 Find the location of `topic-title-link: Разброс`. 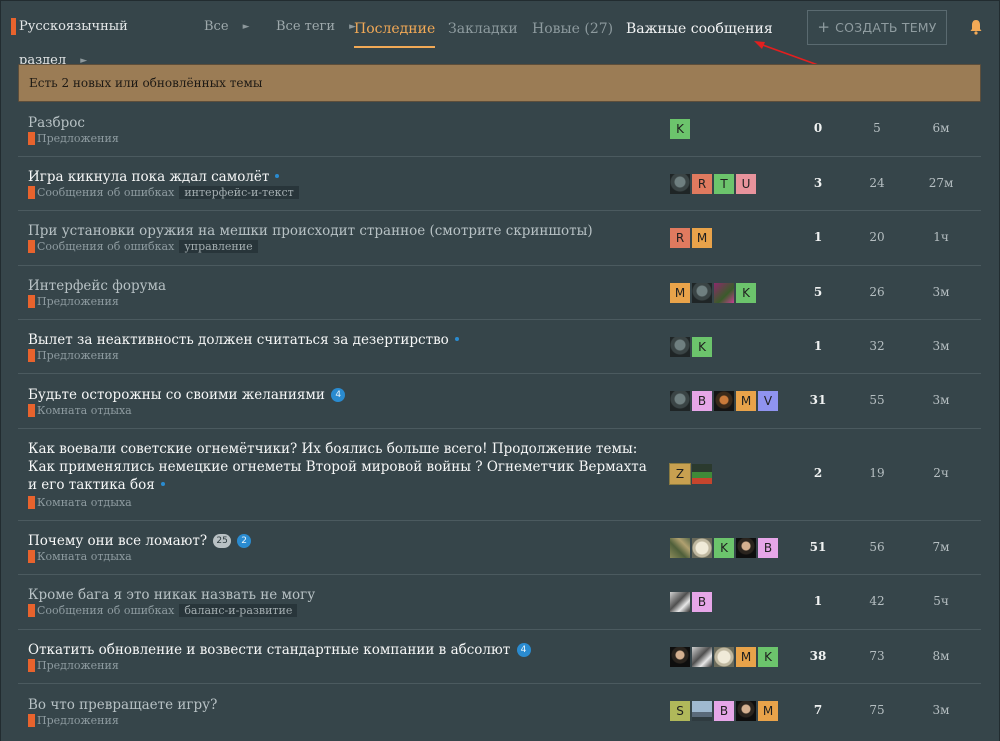

topic-title-link: Разброс is located at coordinates (338, 123).